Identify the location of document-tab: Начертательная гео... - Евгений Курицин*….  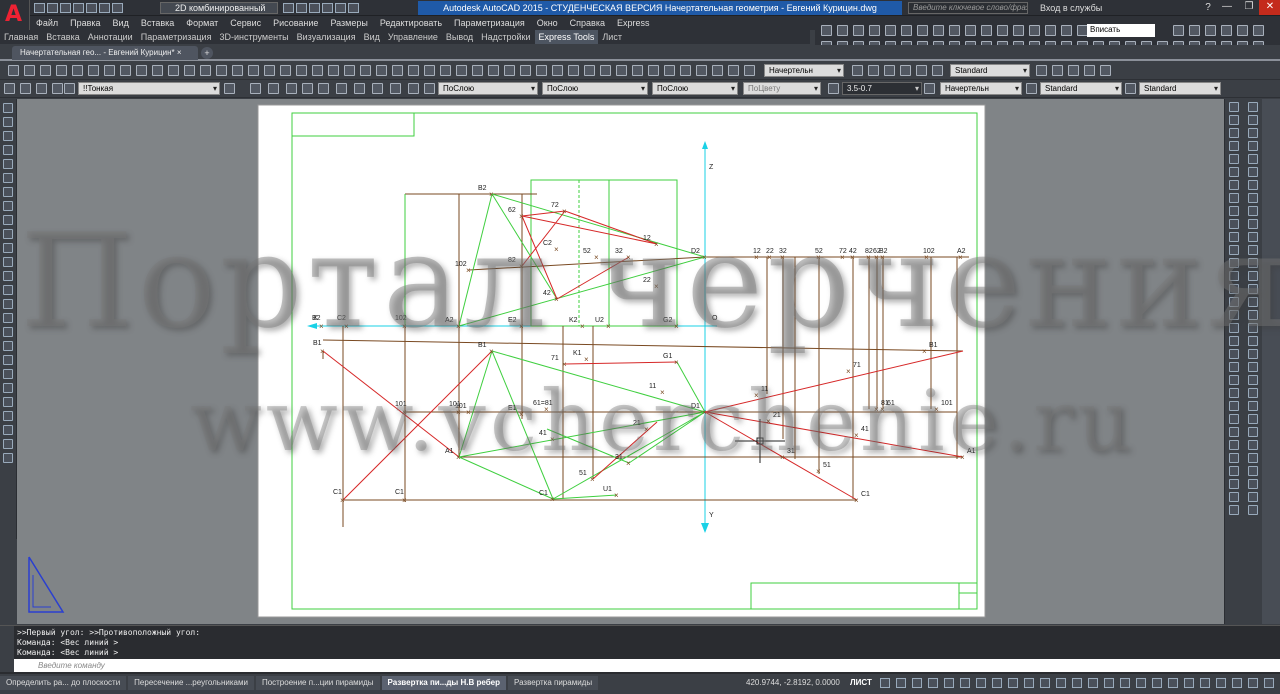
(105, 53).